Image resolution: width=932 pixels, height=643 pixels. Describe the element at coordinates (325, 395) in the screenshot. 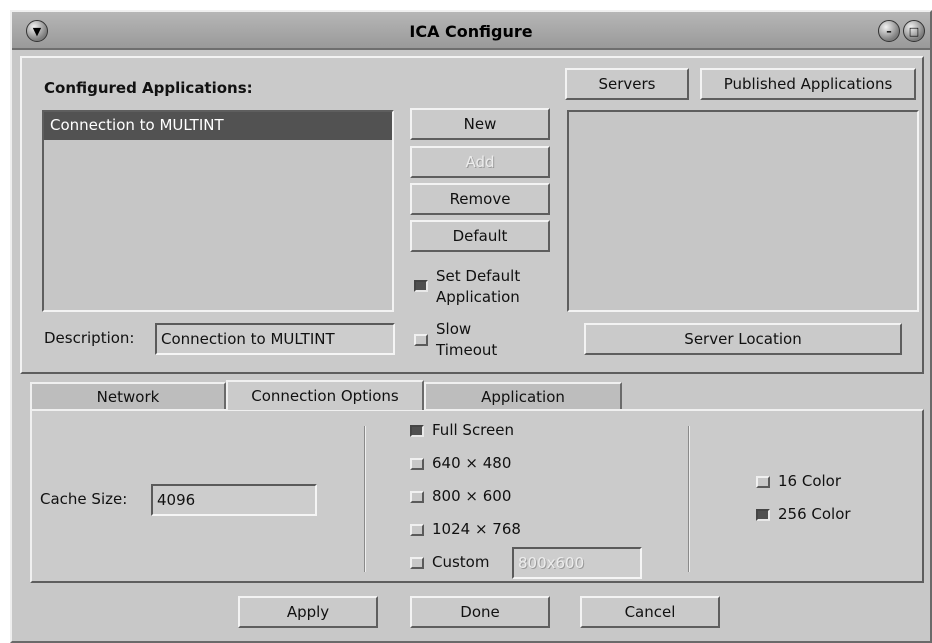

I see `tab-connection-options: Connection Options` at that location.